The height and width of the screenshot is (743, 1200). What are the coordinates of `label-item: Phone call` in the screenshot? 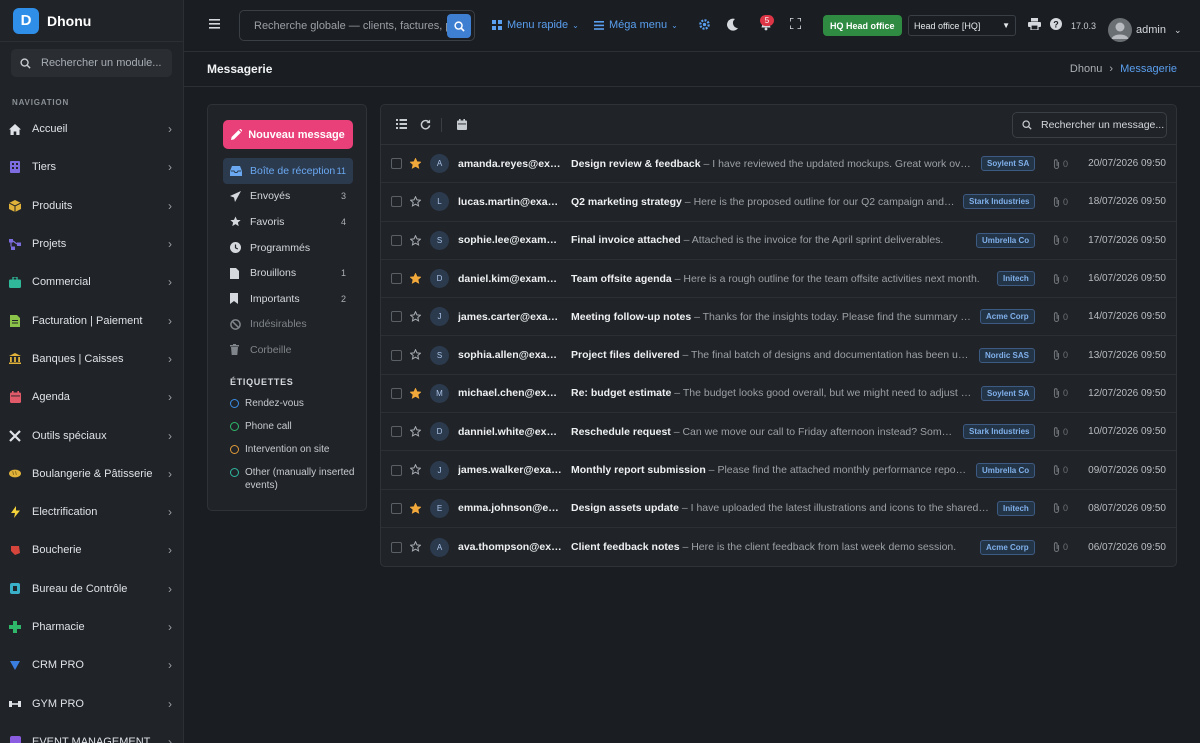 It's located at (292, 426).